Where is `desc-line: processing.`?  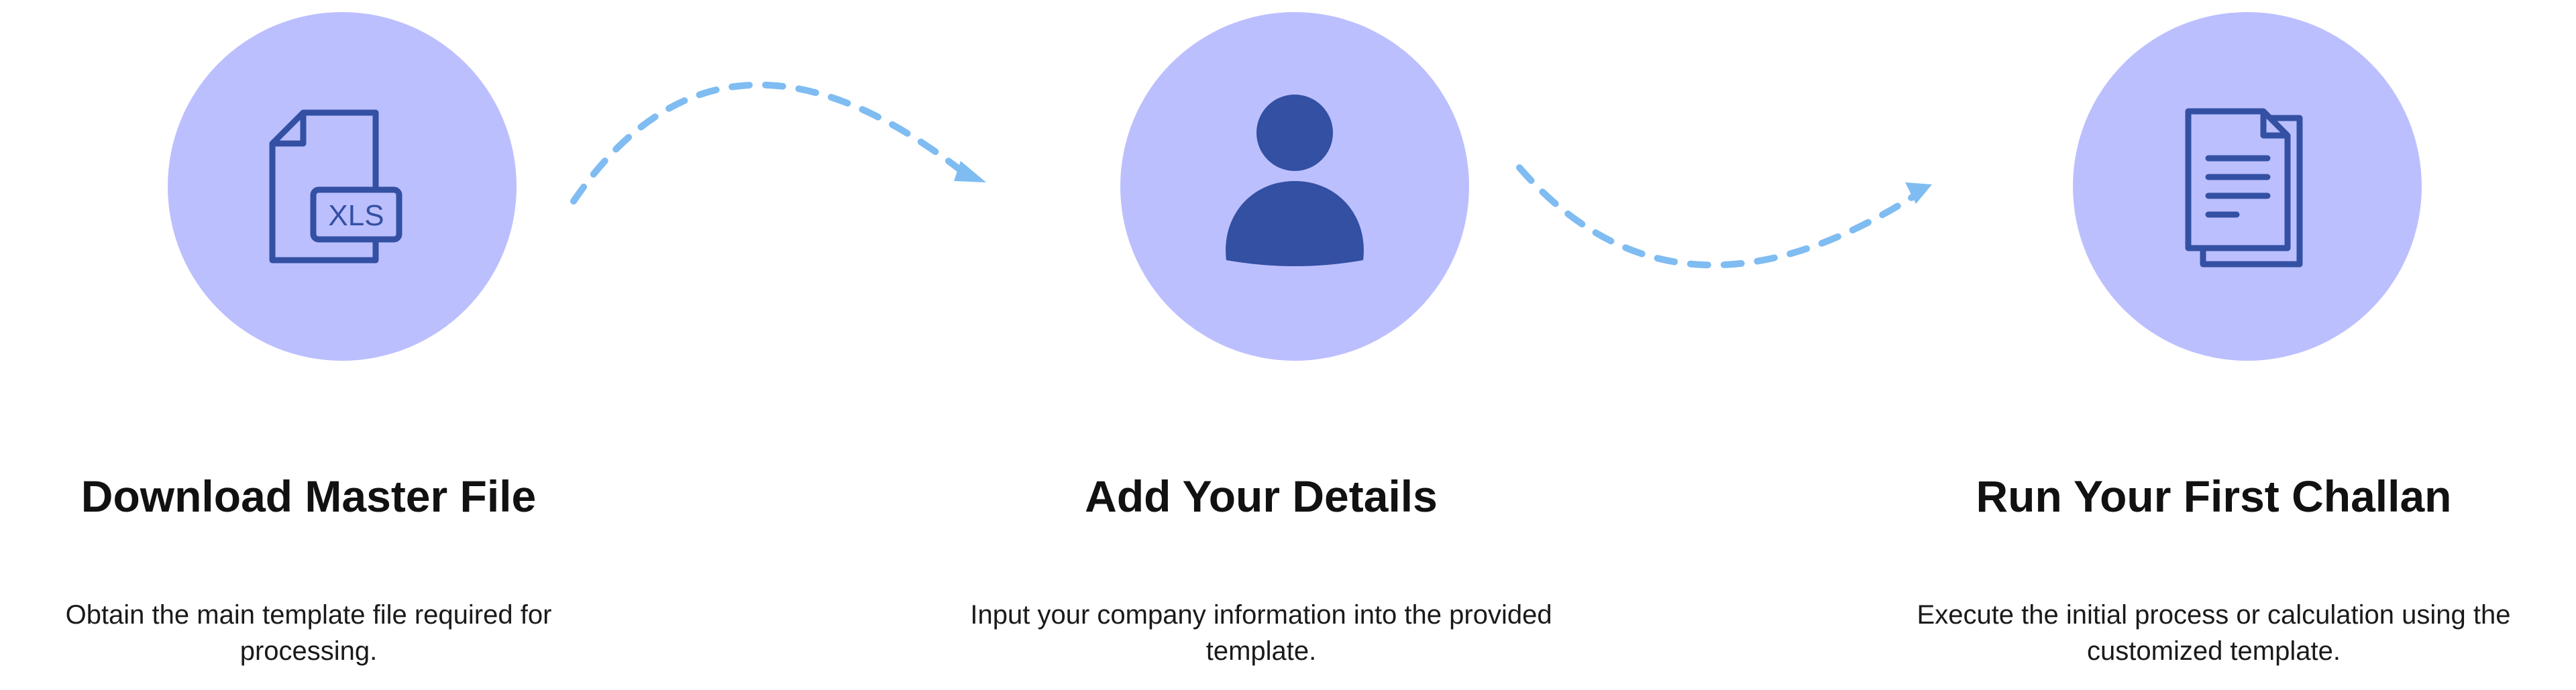
desc-line: processing. is located at coordinates (308, 651).